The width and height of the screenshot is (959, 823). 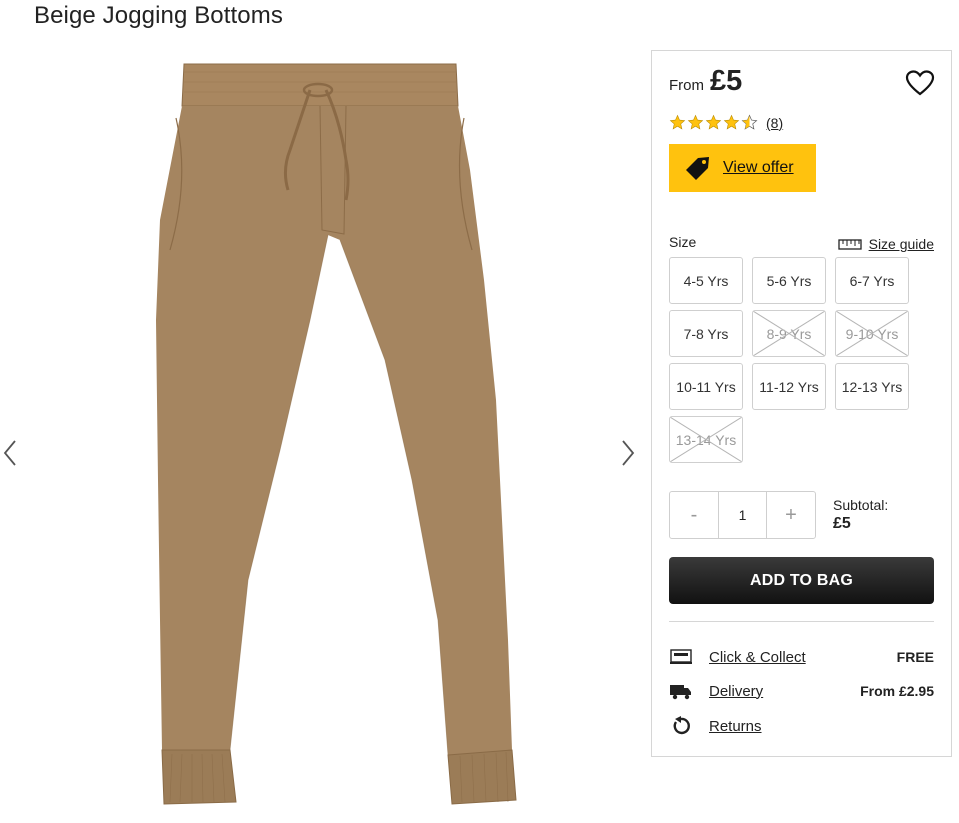 What do you see at coordinates (842, 523) in the screenshot?
I see `subtotal-value: £5` at bounding box center [842, 523].